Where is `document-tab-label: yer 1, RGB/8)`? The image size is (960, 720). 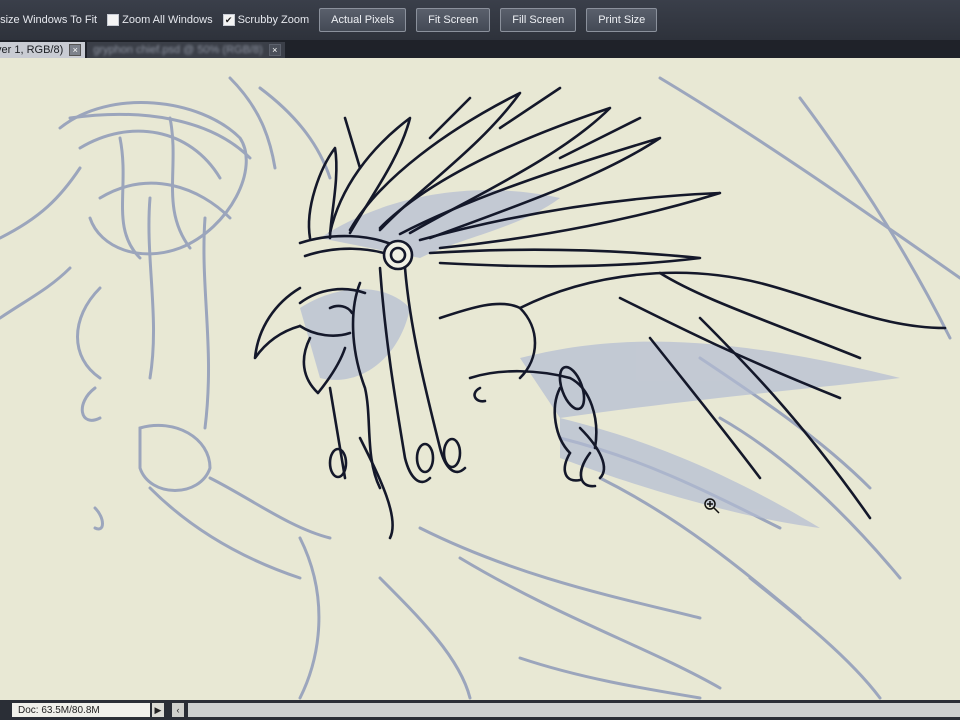
document-tab-label: yer 1, RGB/8) is located at coordinates (32, 50).